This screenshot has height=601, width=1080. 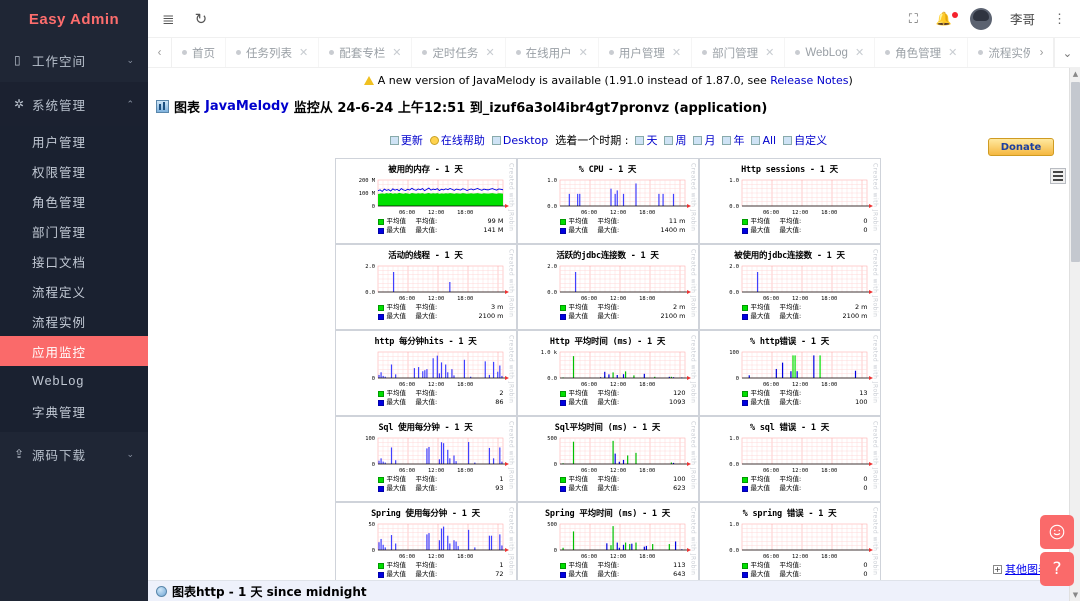 What do you see at coordinates (273, 52) in the screenshot?
I see `tab-item: 任务列表 ✕` at bounding box center [273, 52].